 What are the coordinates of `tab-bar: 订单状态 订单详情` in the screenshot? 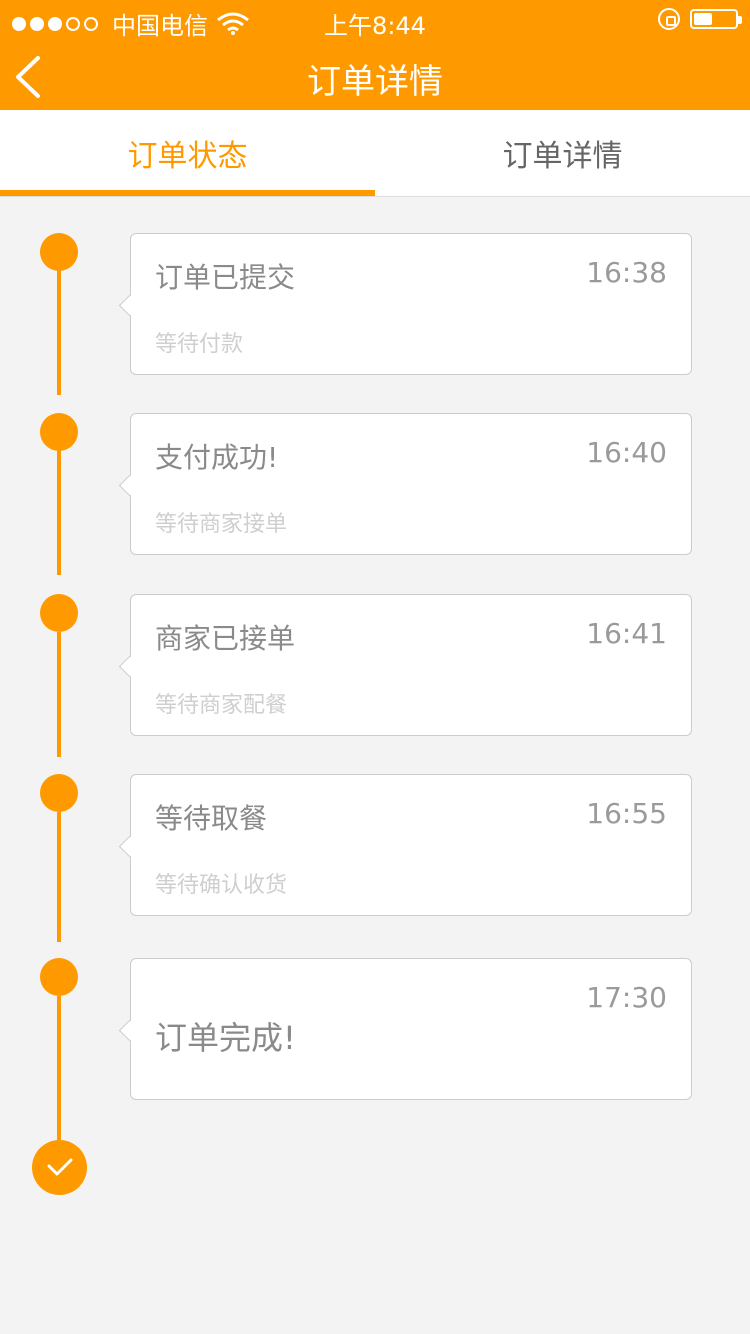 It's located at (375, 153).